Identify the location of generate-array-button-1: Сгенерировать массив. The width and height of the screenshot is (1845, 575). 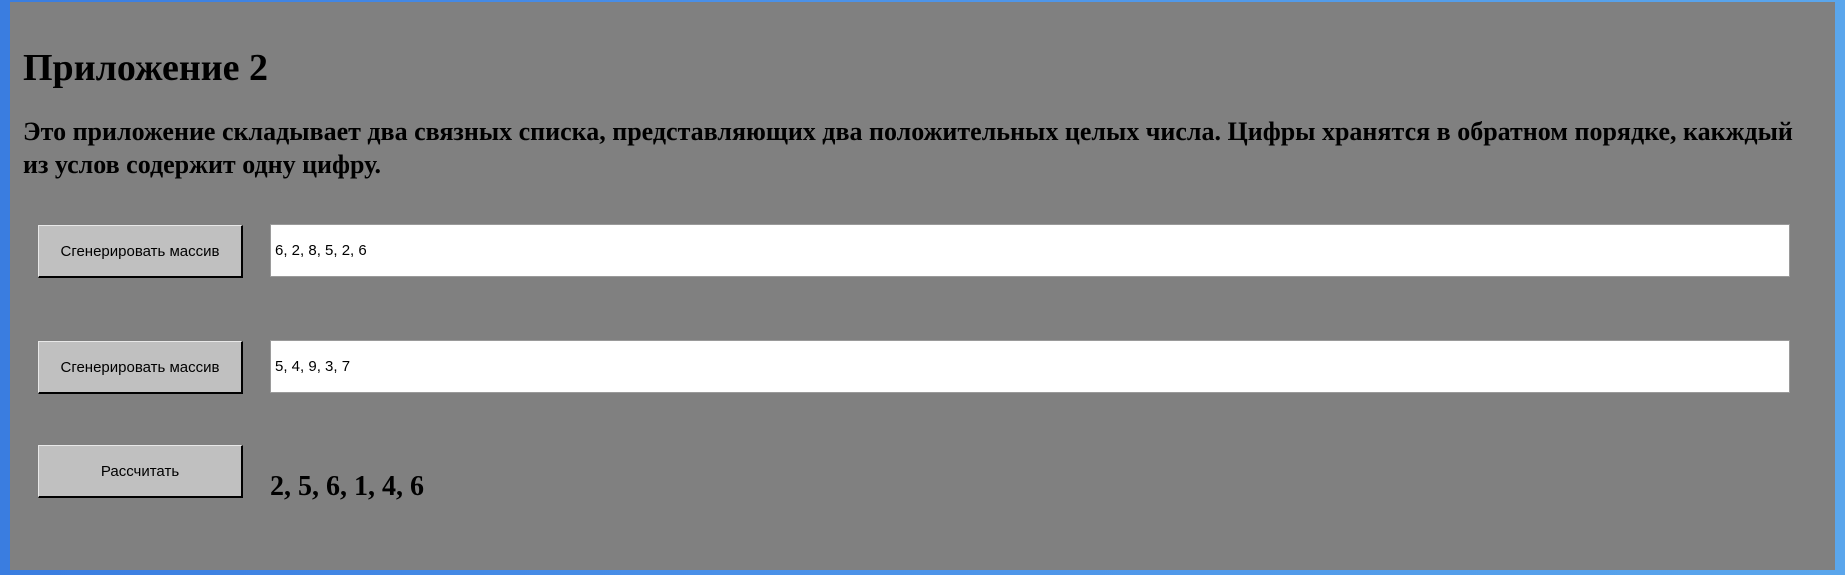
(140, 251).